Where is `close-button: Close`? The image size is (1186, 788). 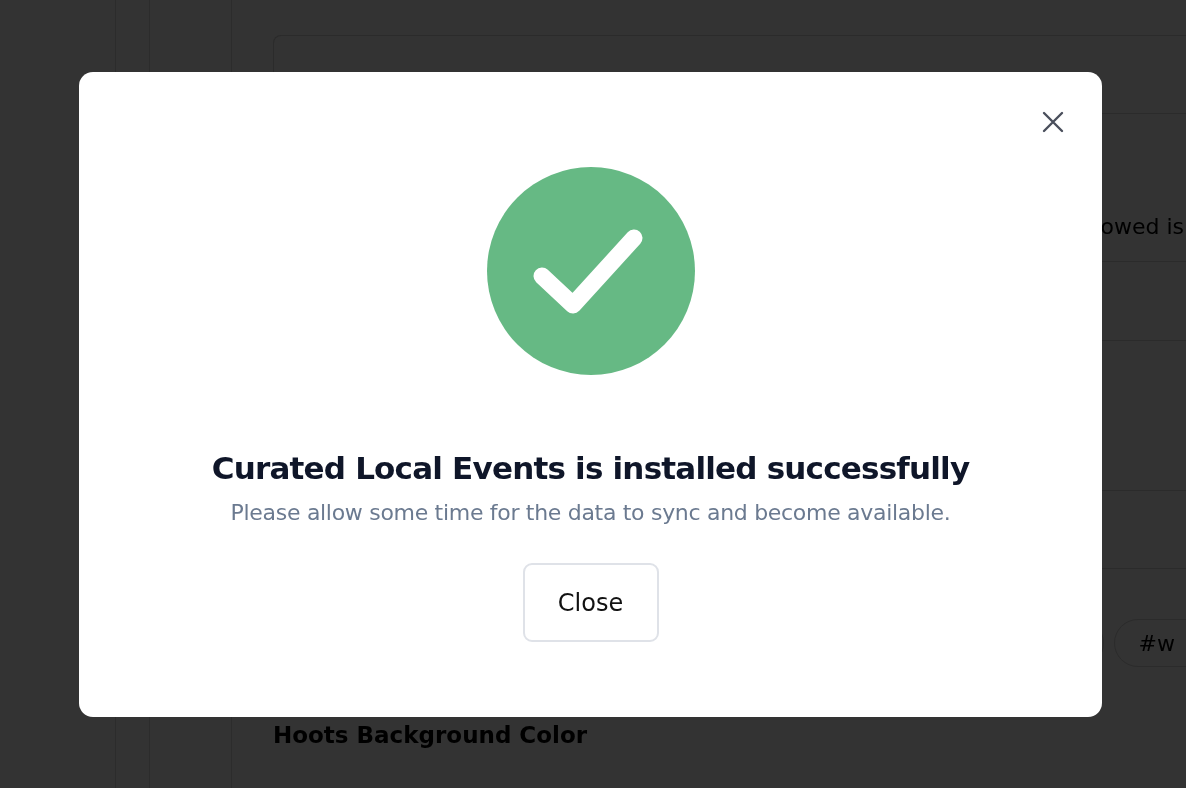 close-button: Close is located at coordinates (590, 602).